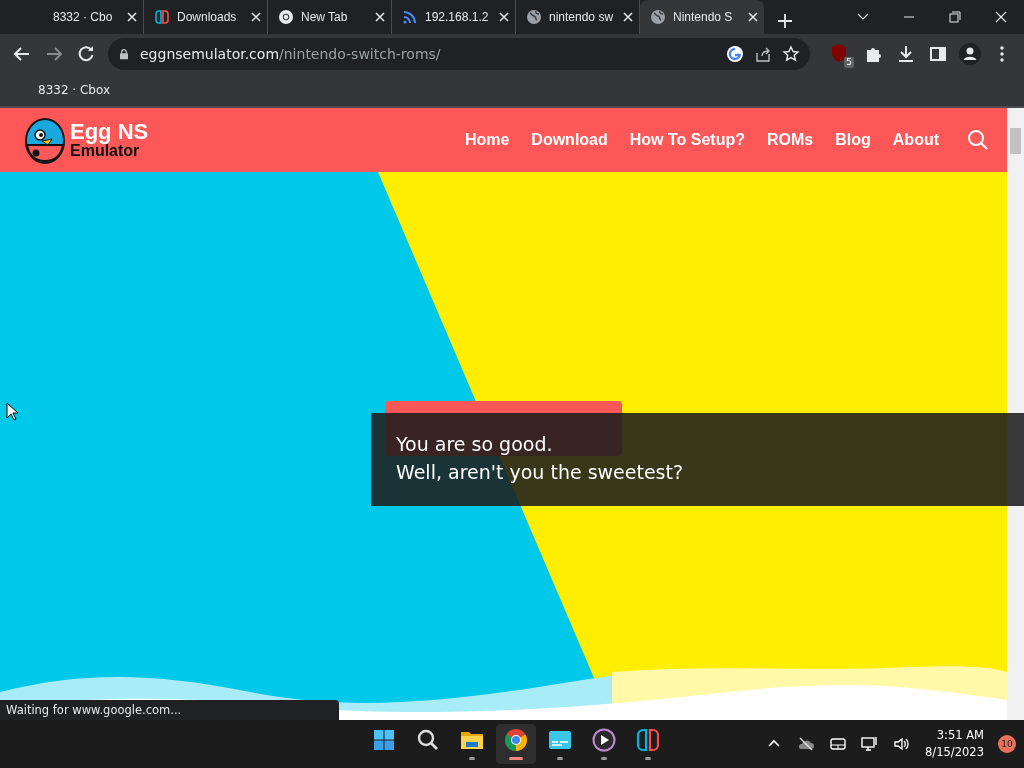 The width and height of the screenshot is (1024, 768). Describe the element at coordinates (763, 54) in the screenshot. I see `share-icon` at that location.